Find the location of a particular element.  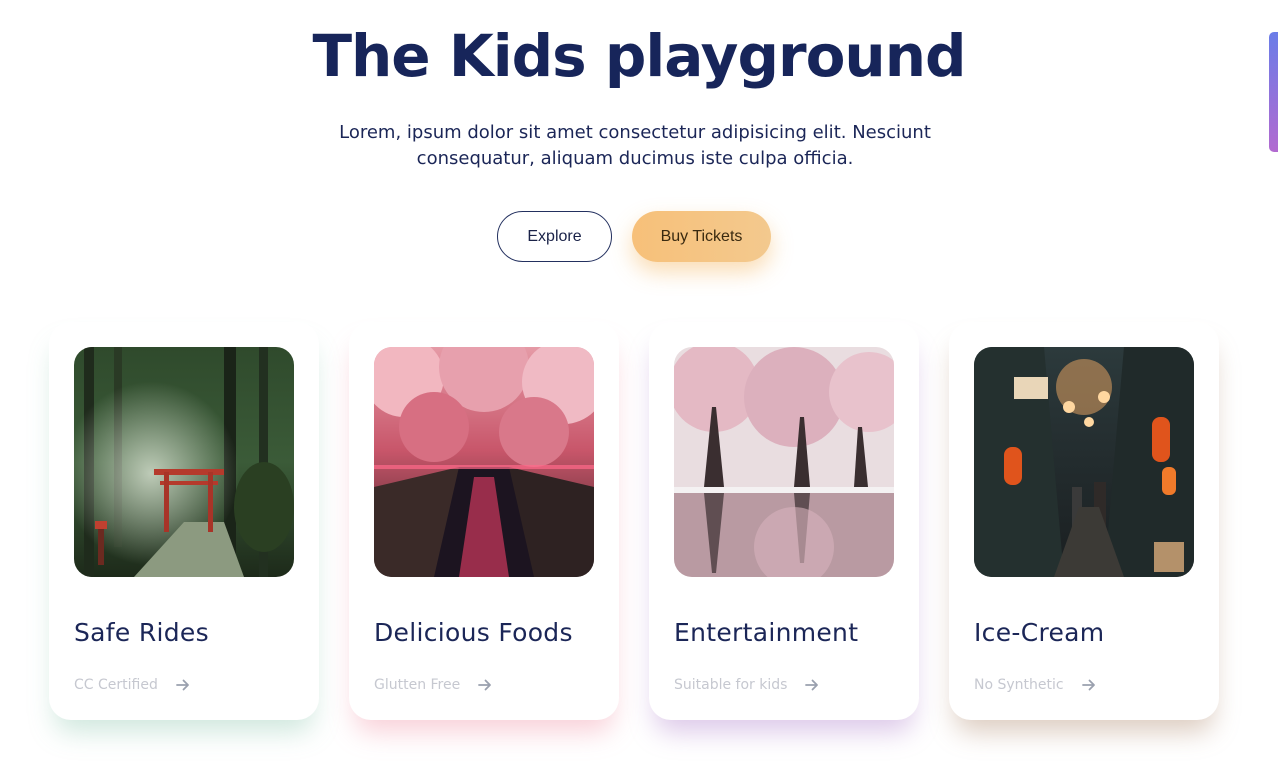

card-meta-label: No Synthetic is located at coordinates (1019, 685).